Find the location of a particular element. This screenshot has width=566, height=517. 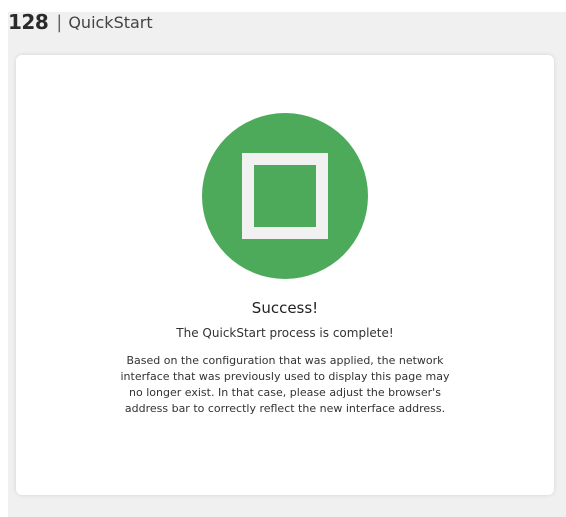

result-title: Success! is located at coordinates (285, 308).